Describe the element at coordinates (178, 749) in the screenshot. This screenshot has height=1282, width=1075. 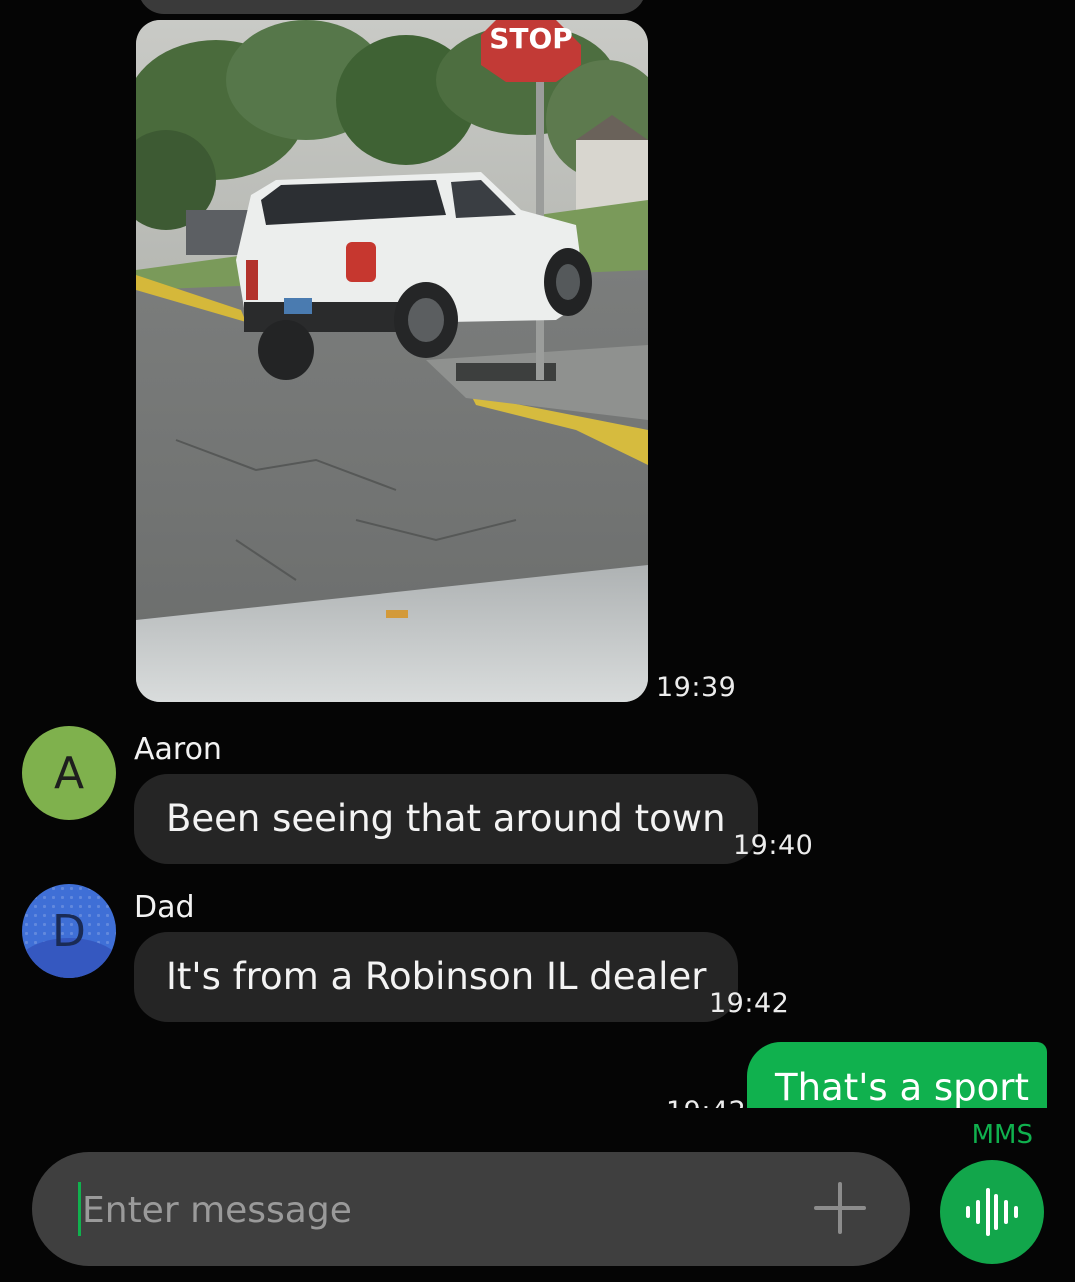
I see `sender-name: Aaron` at that location.